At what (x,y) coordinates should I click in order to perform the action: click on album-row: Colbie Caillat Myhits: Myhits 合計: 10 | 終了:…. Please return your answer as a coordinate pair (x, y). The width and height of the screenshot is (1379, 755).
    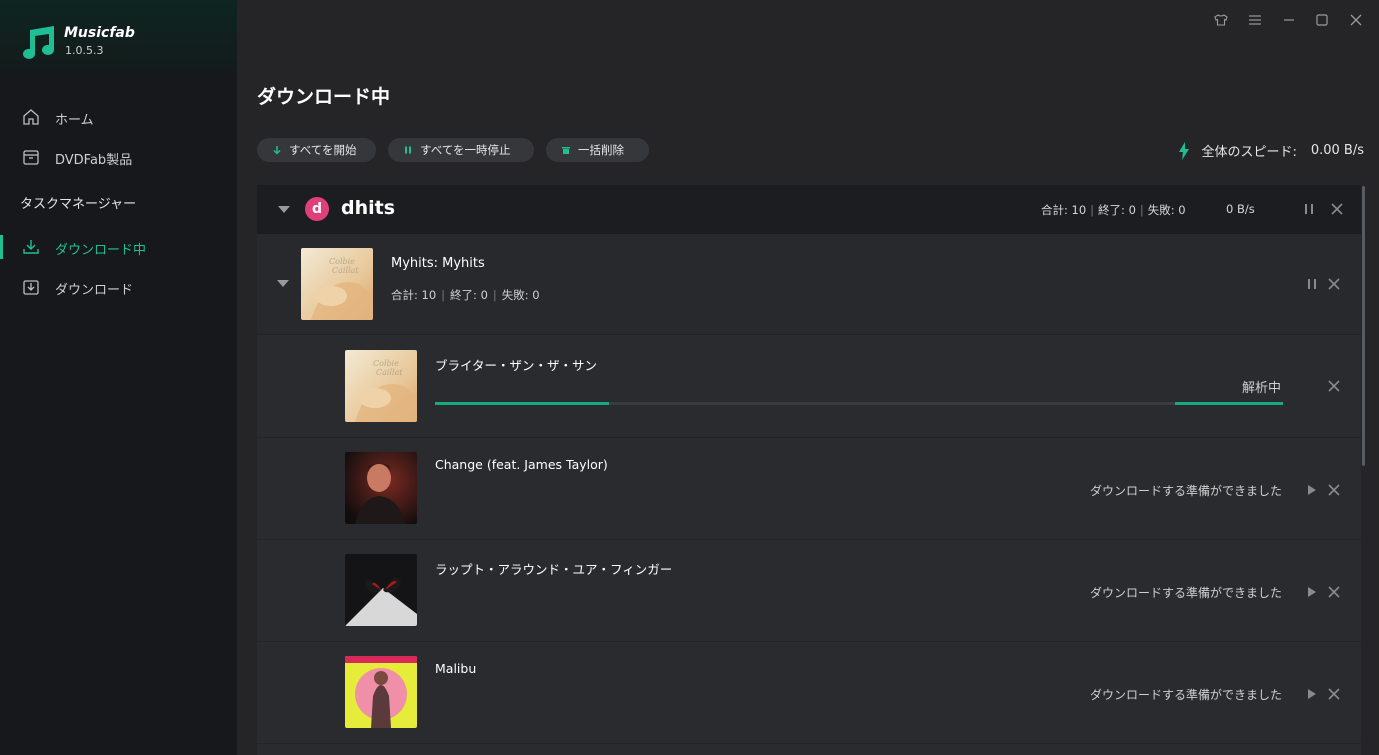
    Looking at the image, I should click on (809, 284).